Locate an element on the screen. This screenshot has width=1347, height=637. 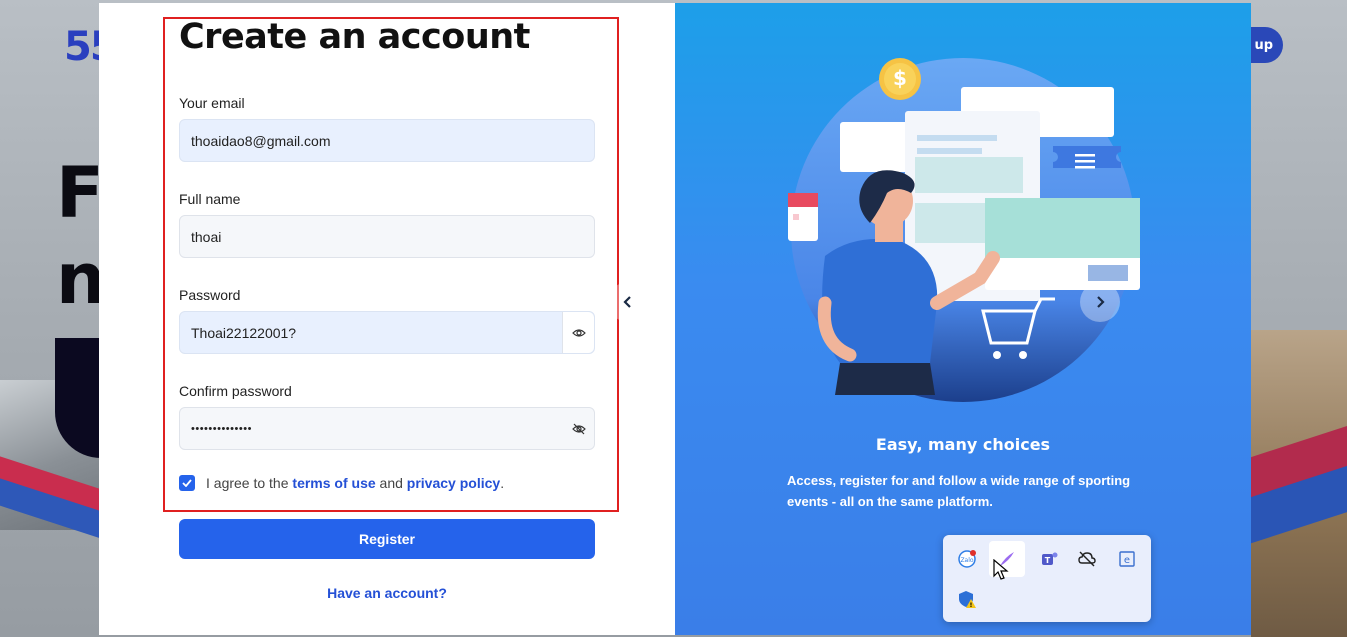
mouse-cursor-icon is located at coordinates (1001, 569).